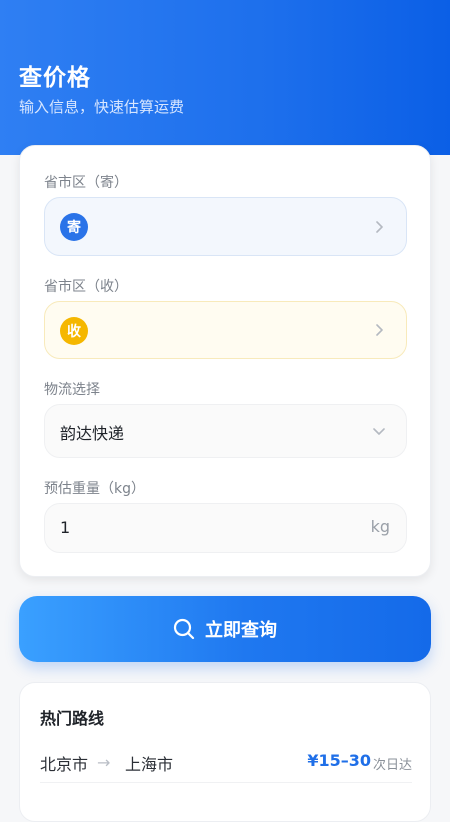  What do you see at coordinates (86, 287) in the screenshot?
I see `receiver-region-label: 省市区（收）` at bounding box center [86, 287].